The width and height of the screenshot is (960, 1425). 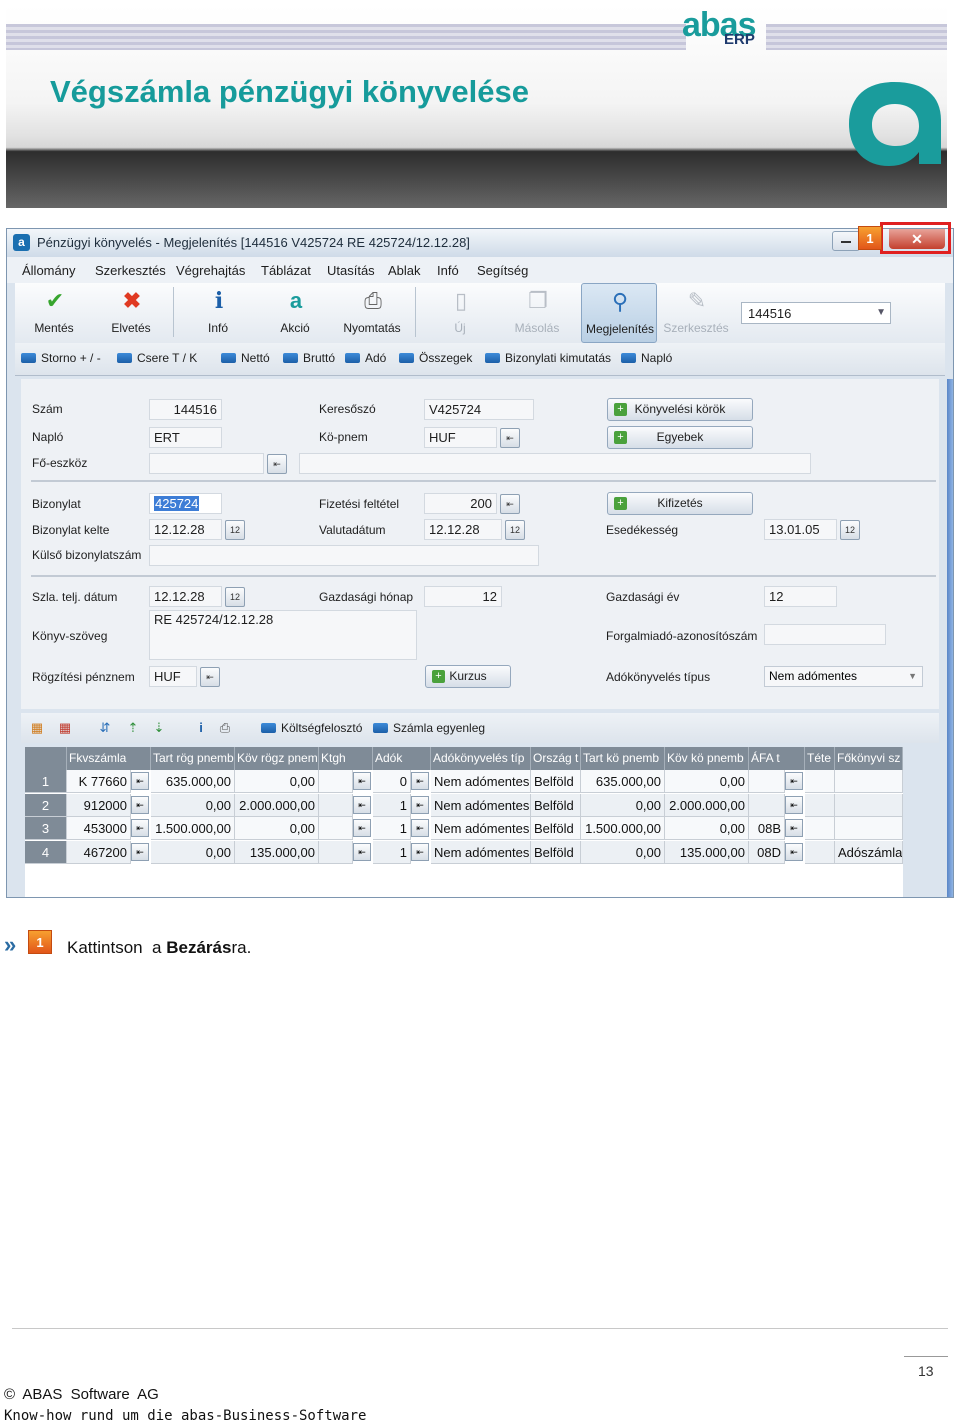 What do you see at coordinates (696, 313) in the screenshot?
I see `edit-button: ✎ Szerkesztés` at bounding box center [696, 313].